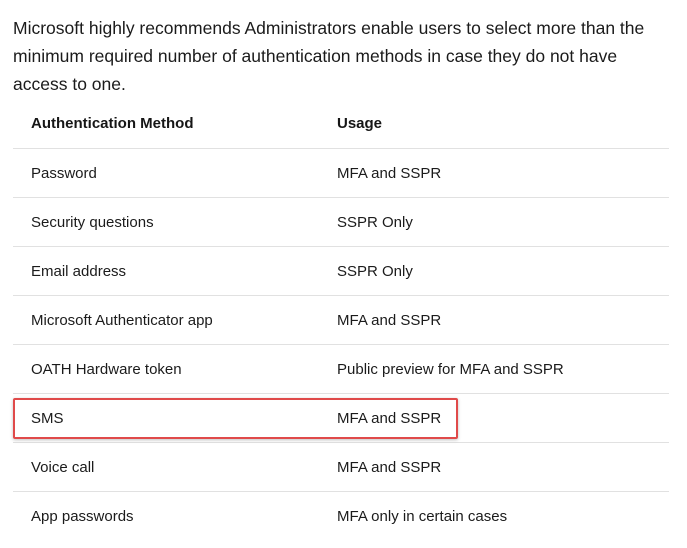 The image size is (687, 548). I want to click on table-row: Security questions SSPR Only, so click(341, 221).